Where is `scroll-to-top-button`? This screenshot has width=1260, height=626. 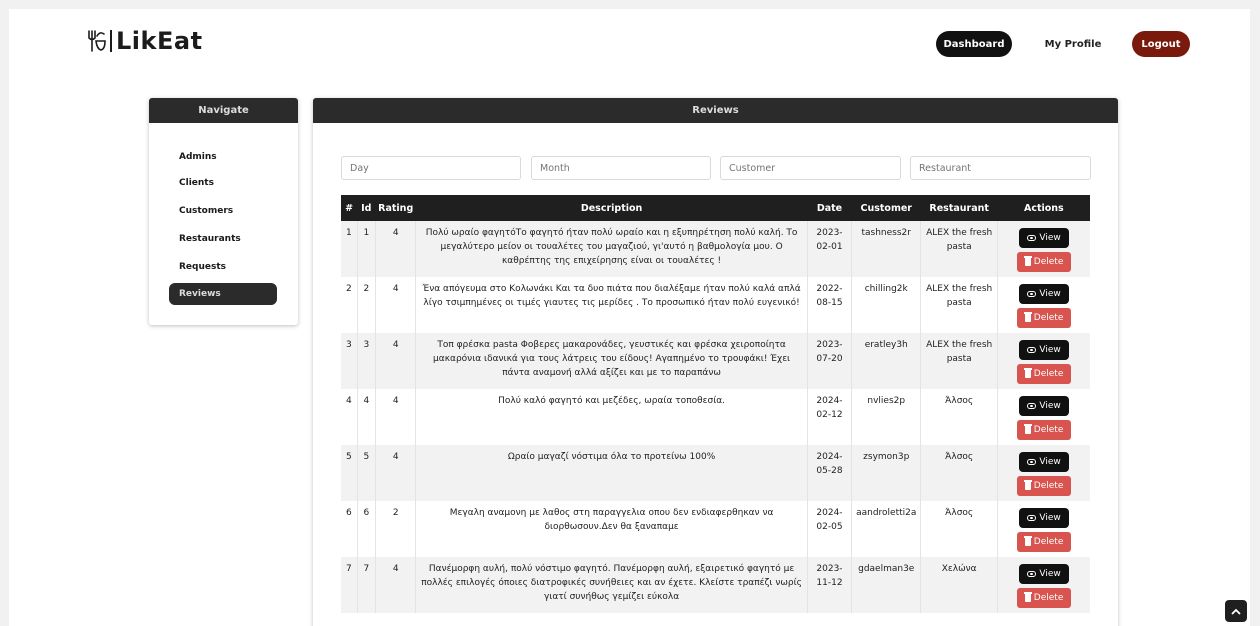
scroll-to-top-button is located at coordinates (1236, 611).